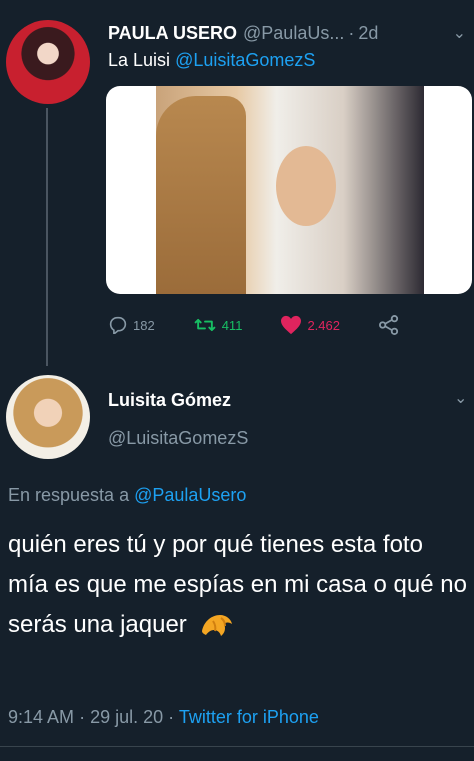 This screenshot has width=474, height=761. Describe the element at coordinates (232, 325) in the screenshot. I see `retweet-count: 411` at that location.